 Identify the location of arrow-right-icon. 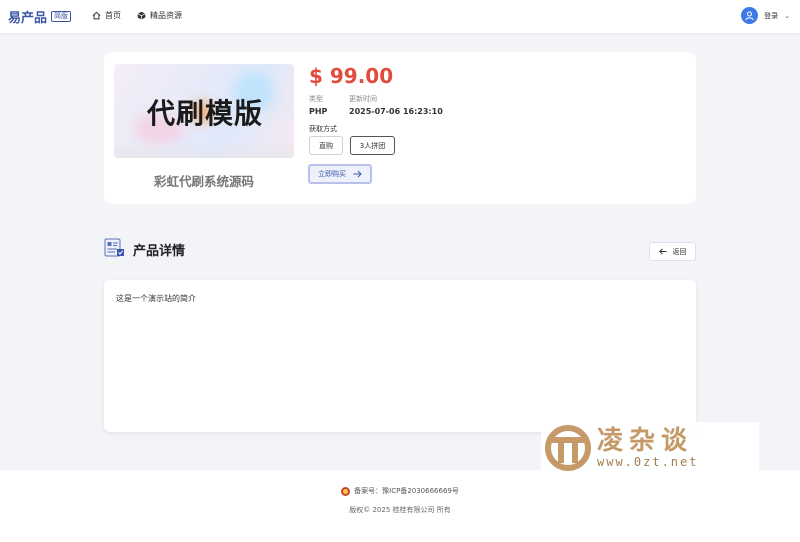
(357, 174).